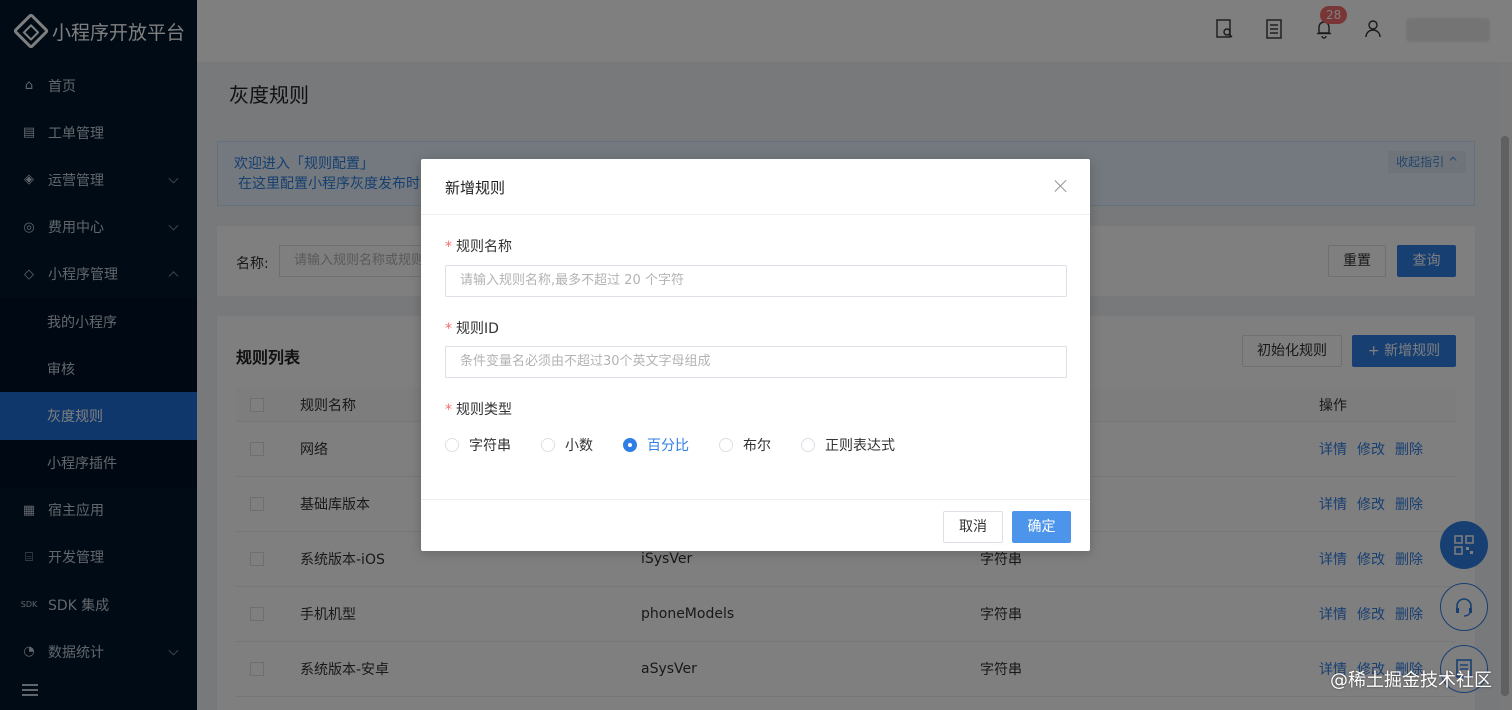 This screenshot has width=1512, height=710. What do you see at coordinates (973, 527) in the screenshot?
I see `cancel-button: 取消` at bounding box center [973, 527].